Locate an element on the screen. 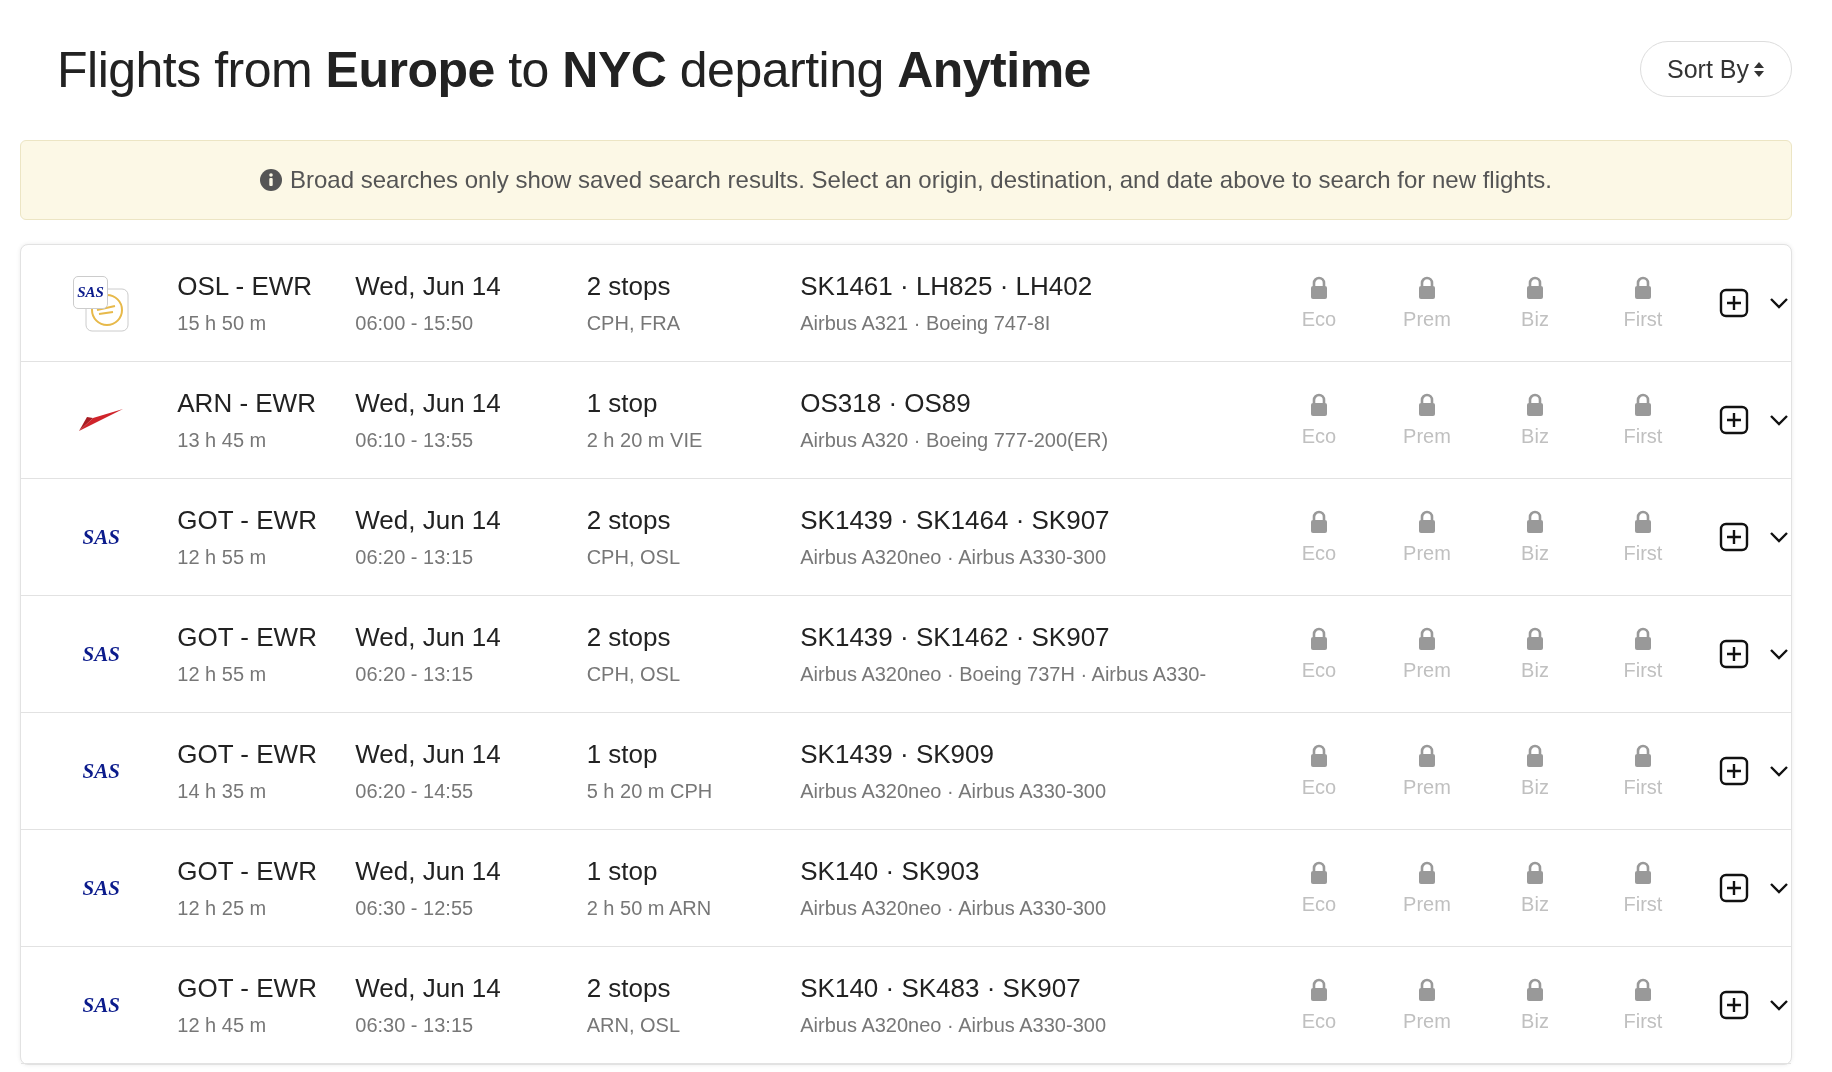 Image resolution: width=1832 pixels, height=1072 pixels. duration-text: 13 h 45 m is located at coordinates (222, 440).